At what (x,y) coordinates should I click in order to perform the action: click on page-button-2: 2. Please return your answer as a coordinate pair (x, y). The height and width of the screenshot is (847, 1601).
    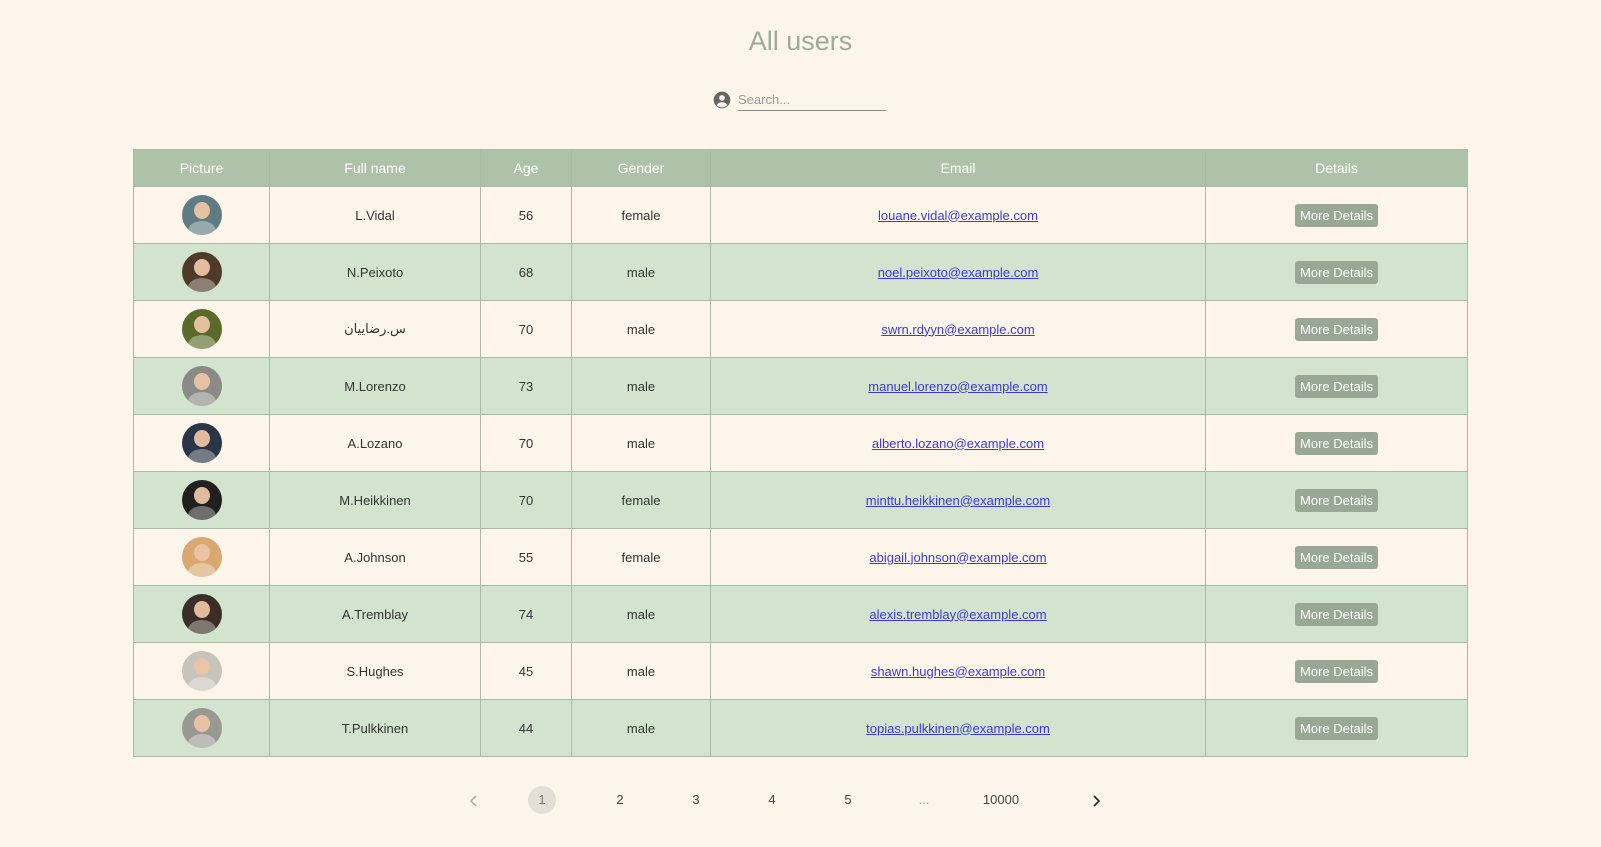
    Looking at the image, I should click on (620, 800).